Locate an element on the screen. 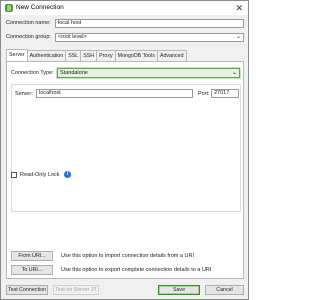  connection-name-label: Connection name: is located at coordinates (28, 23).